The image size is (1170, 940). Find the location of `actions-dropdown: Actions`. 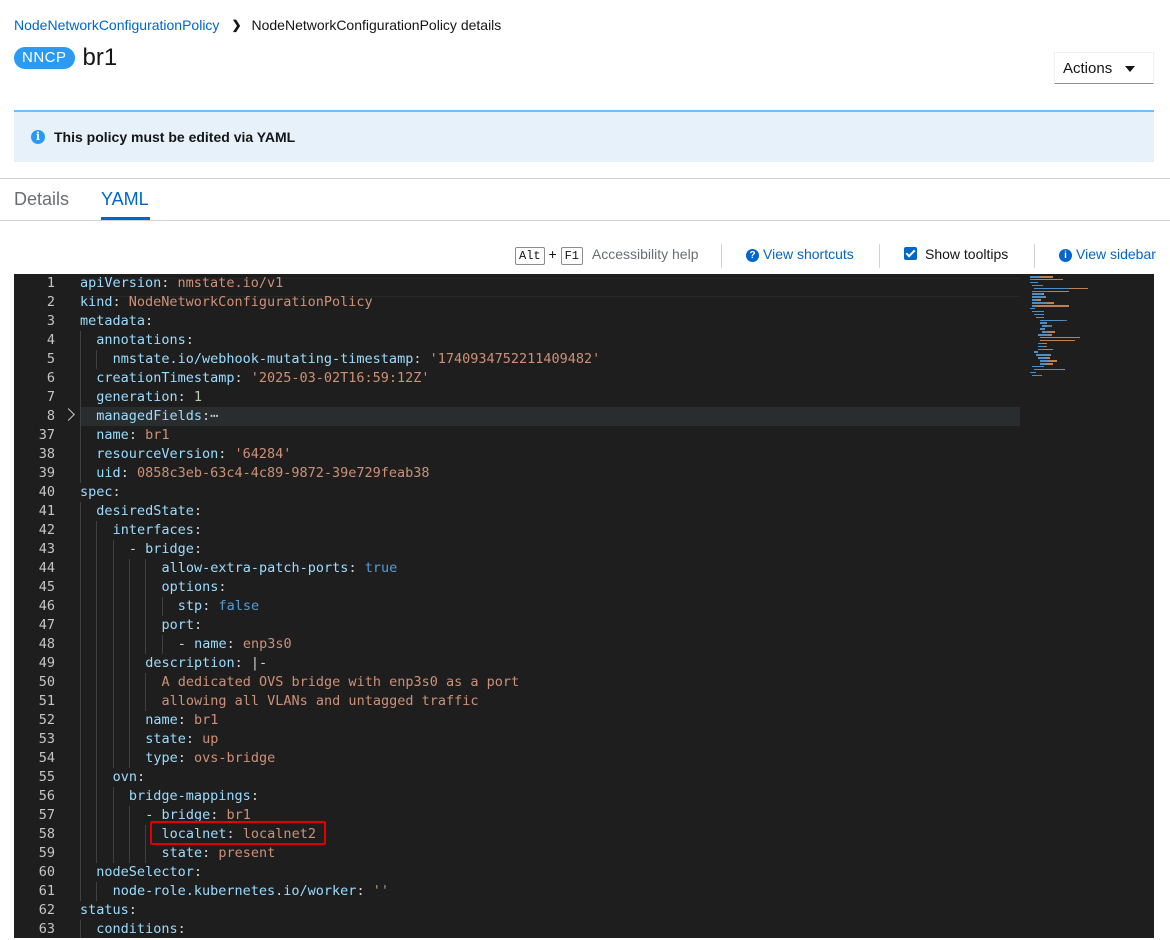

actions-dropdown: Actions is located at coordinates (1104, 68).